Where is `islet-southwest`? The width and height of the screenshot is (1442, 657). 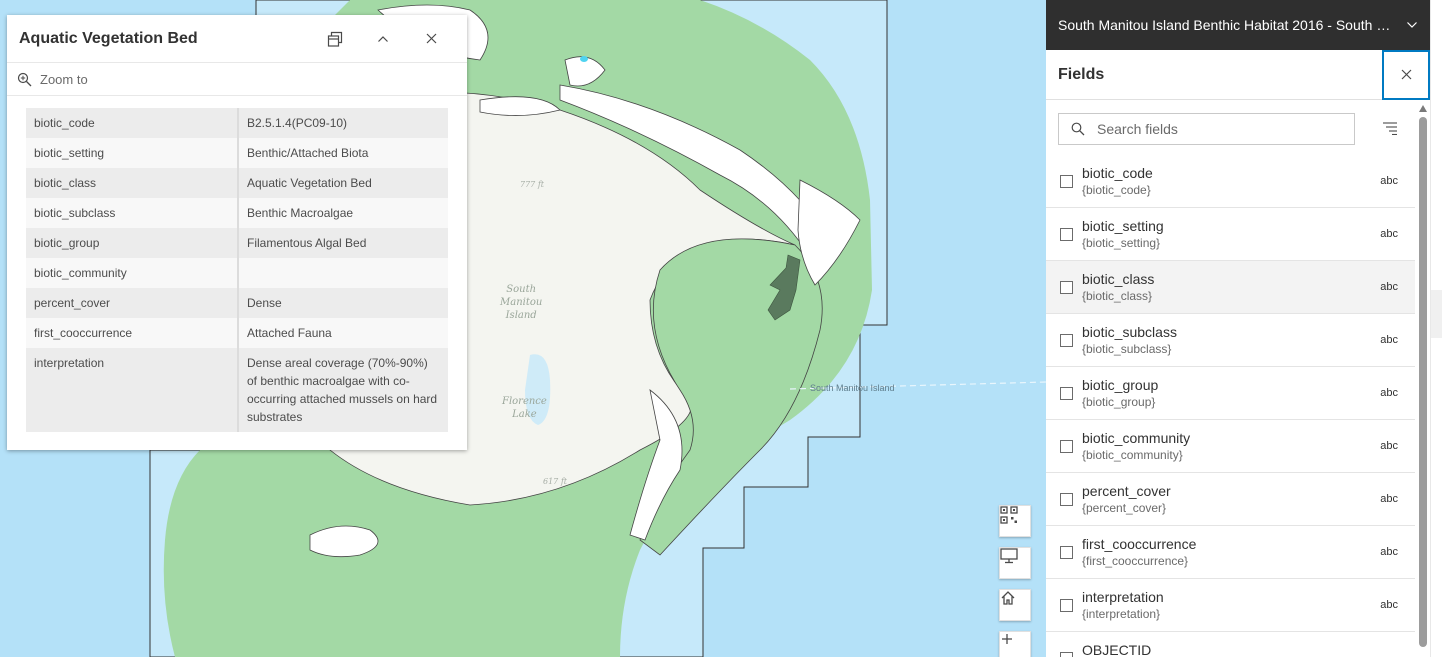
islet-southwest is located at coordinates (344, 541).